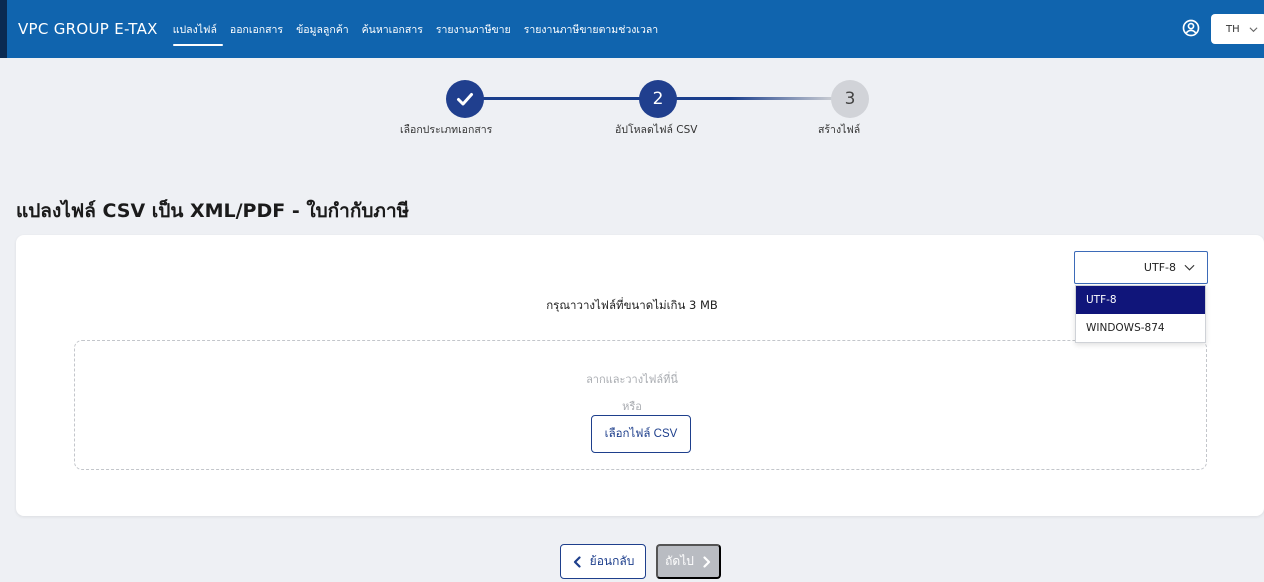 This screenshot has height=582, width=1264. Describe the element at coordinates (392, 29) in the screenshot. I see `nav-item-search-documents: ค้นหาเอกสาร` at that location.